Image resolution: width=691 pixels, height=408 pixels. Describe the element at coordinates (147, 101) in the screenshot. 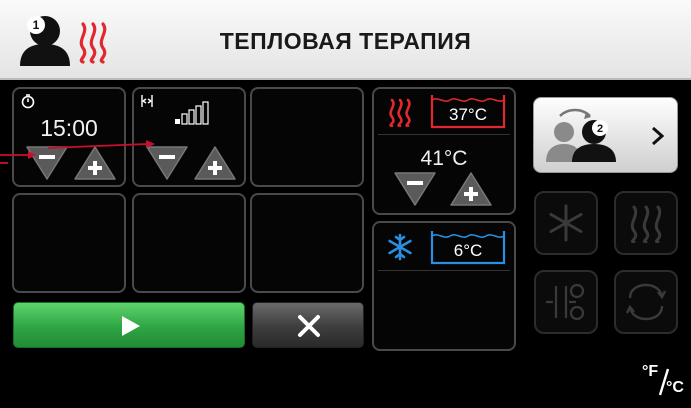

I see `flow-icon` at that location.